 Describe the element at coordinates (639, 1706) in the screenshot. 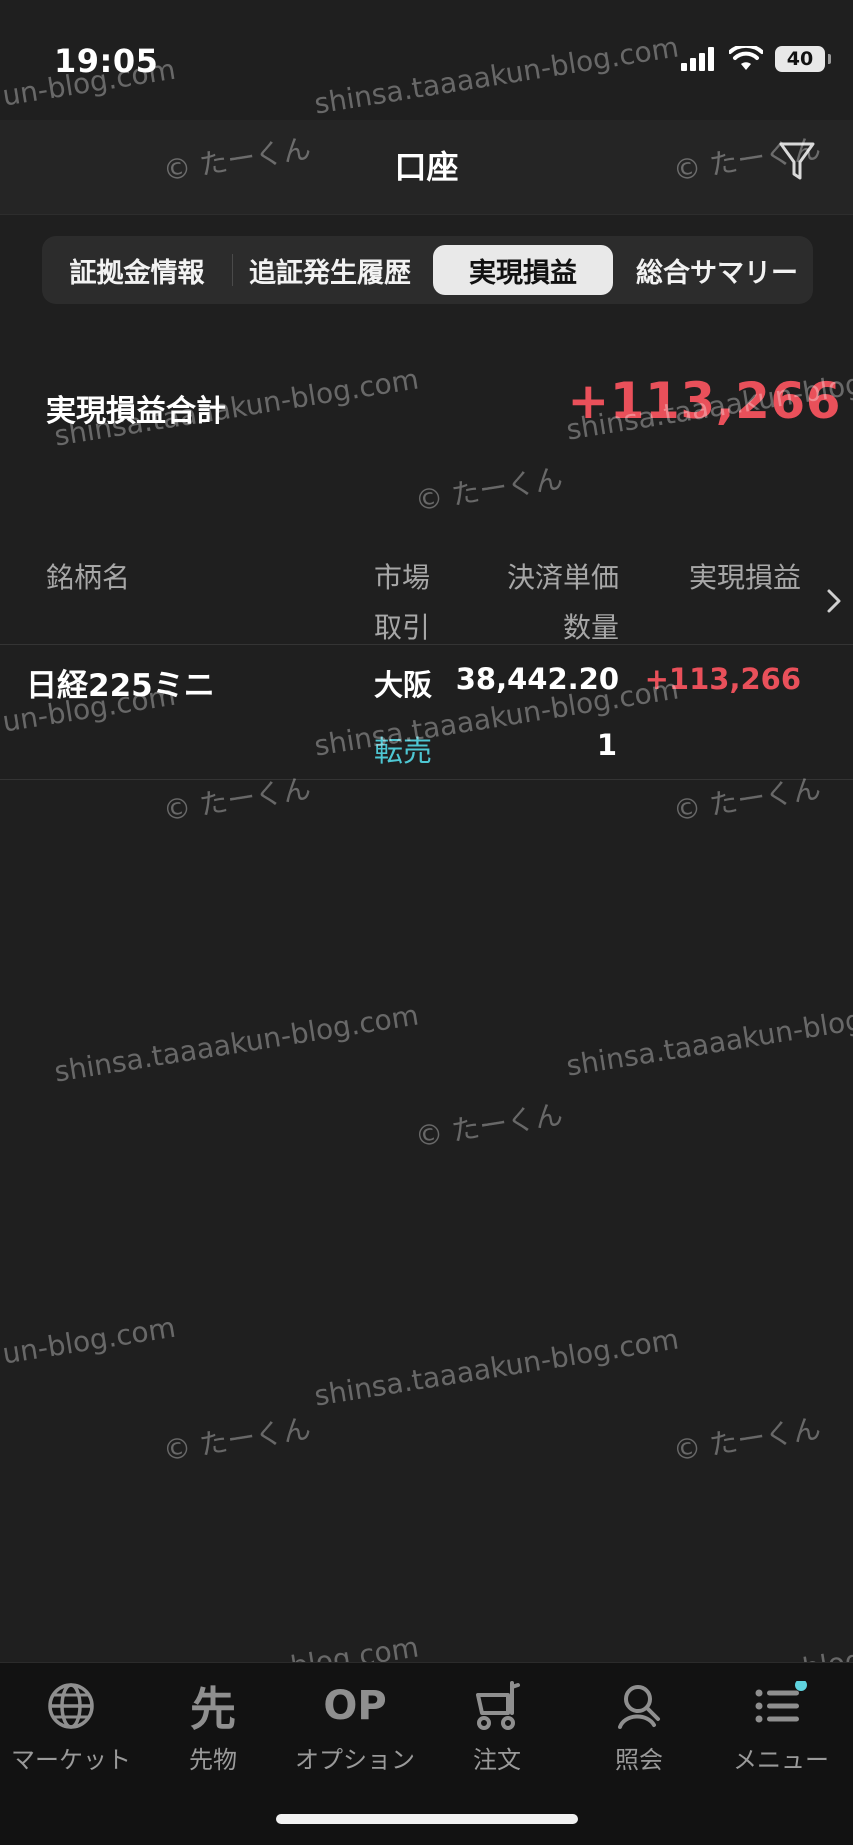

I see `person-search-icon` at that location.